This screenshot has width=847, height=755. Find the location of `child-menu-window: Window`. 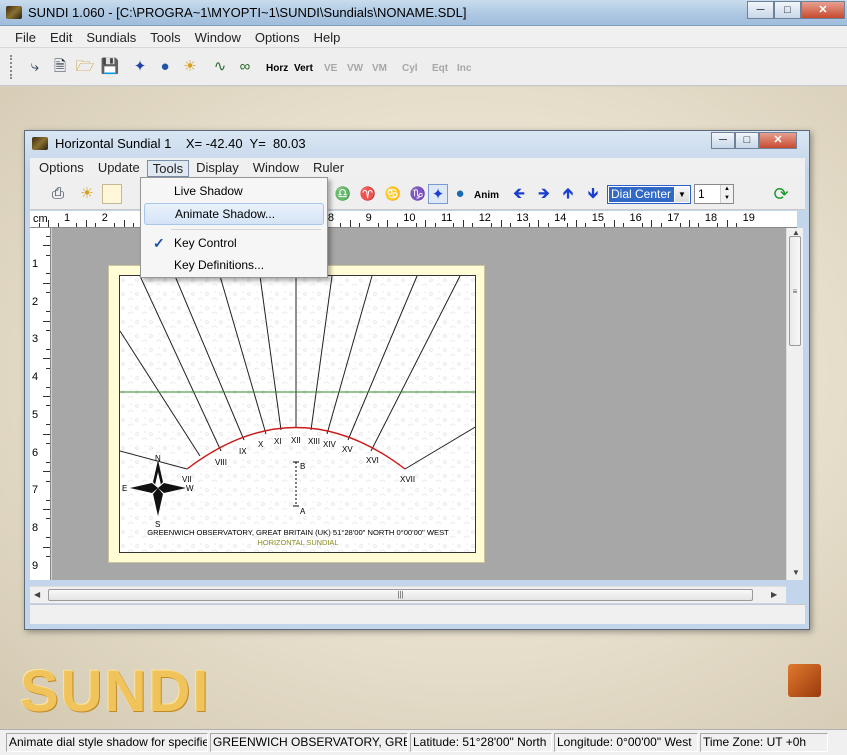

child-menu-window: Window is located at coordinates (276, 168).